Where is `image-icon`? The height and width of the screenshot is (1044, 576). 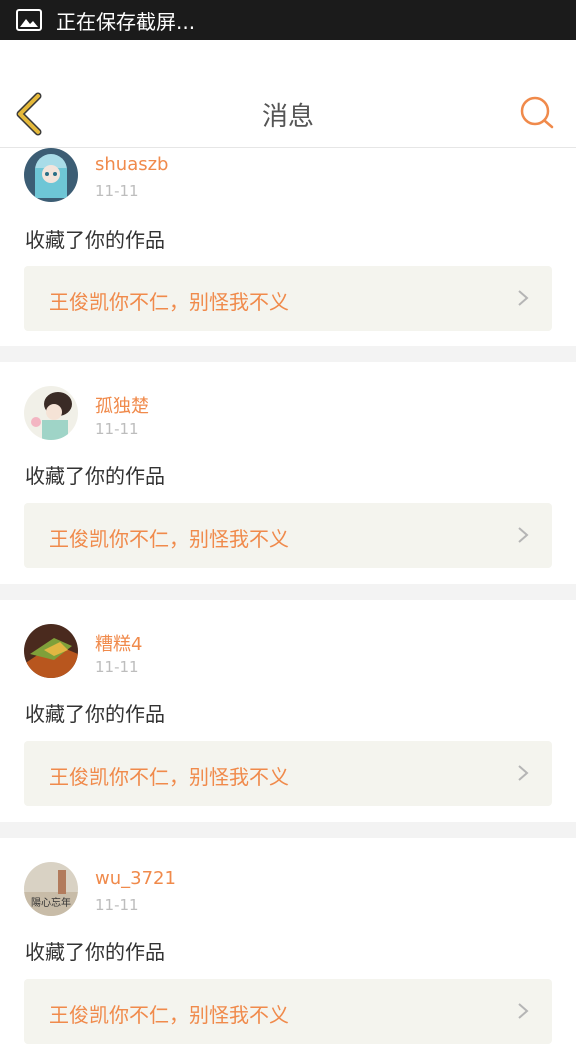
image-icon is located at coordinates (29, 20).